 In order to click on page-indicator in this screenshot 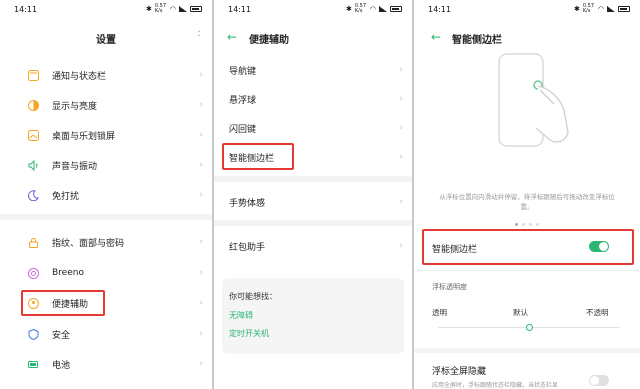, I will do `click(527, 224)`.